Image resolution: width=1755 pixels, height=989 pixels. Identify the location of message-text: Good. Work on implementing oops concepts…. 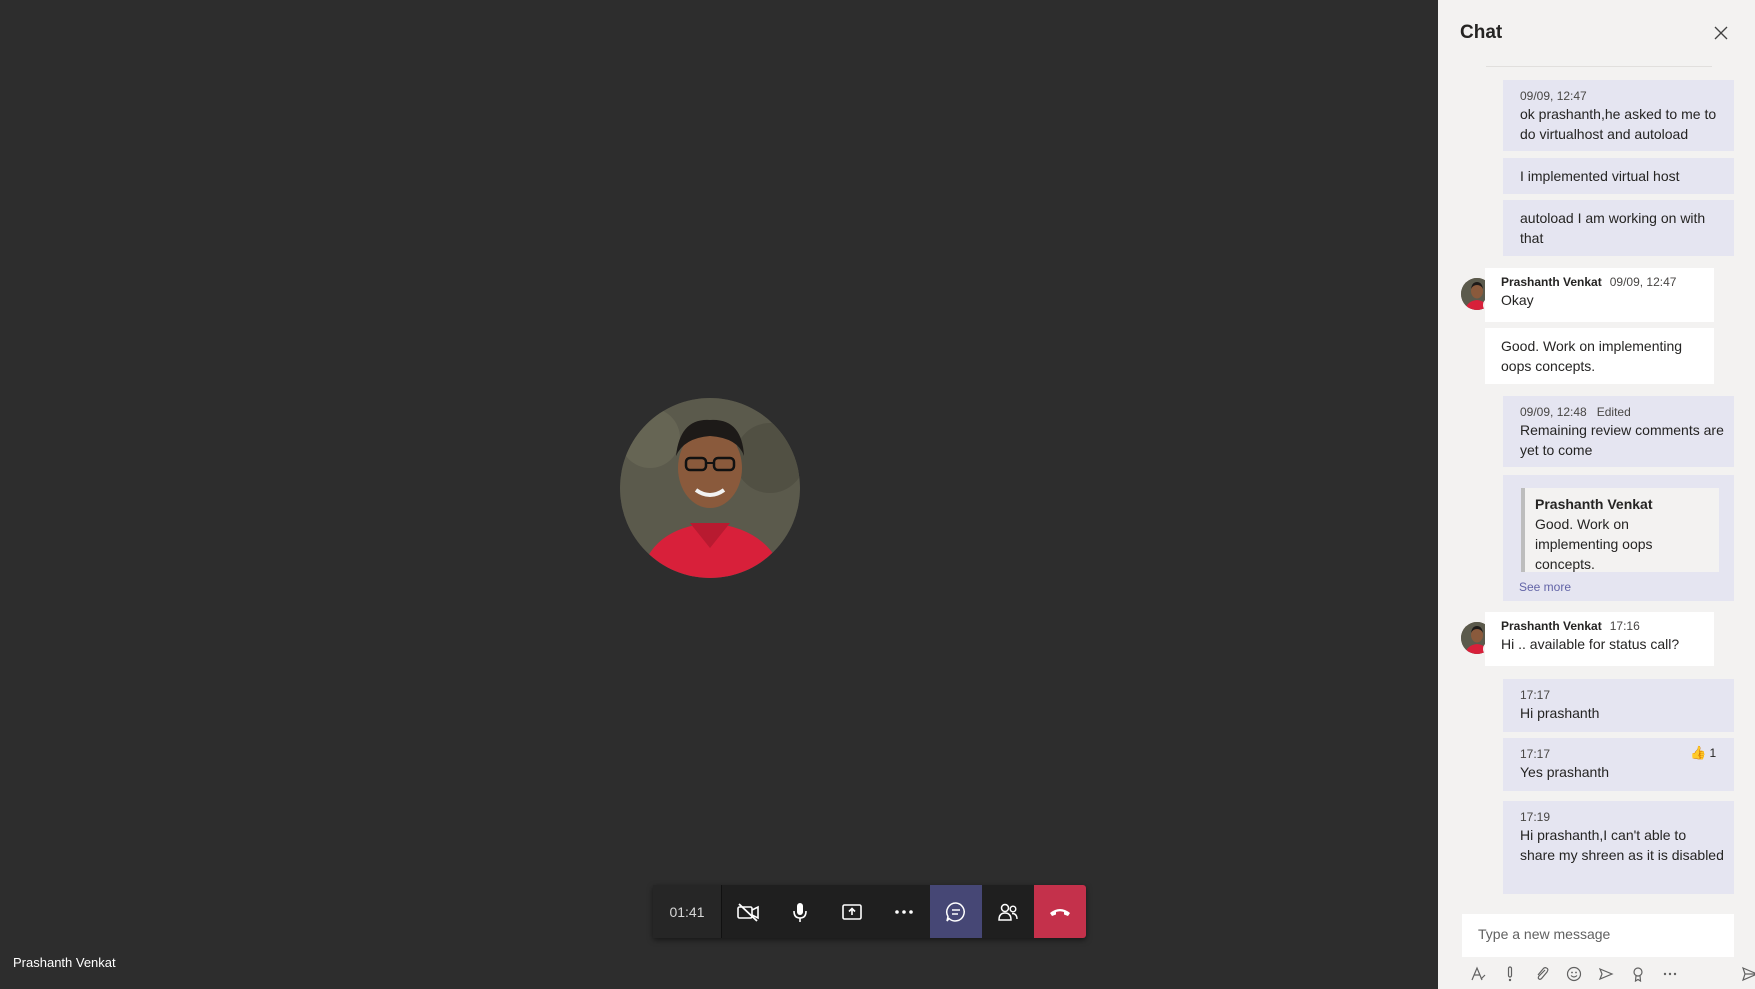
(1592, 356).